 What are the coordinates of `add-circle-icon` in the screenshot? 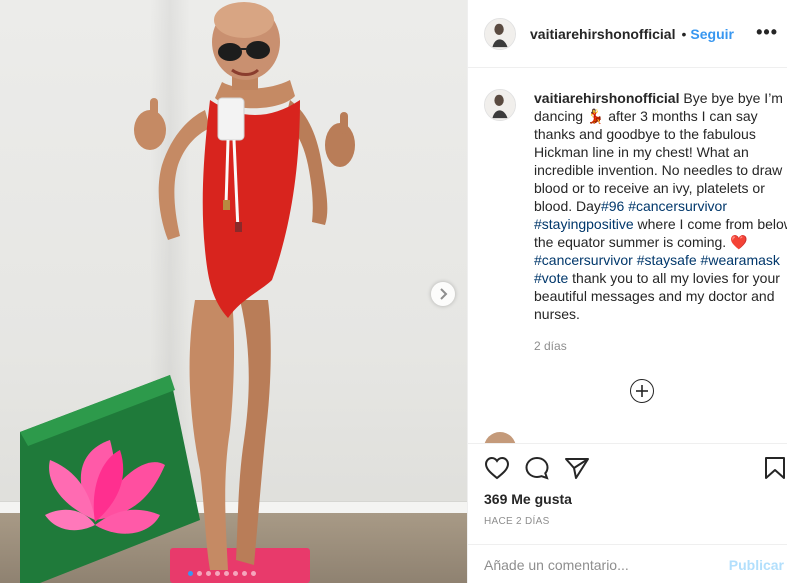 It's located at (642, 391).